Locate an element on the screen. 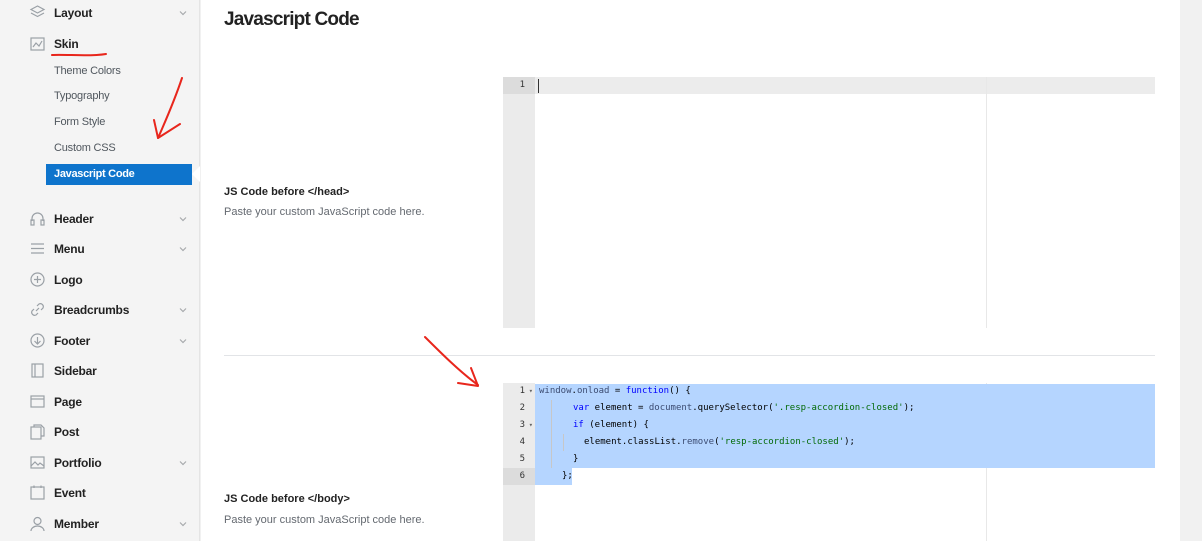 The height and width of the screenshot is (541, 1202). plus-circle-icon is located at coordinates (37, 279).